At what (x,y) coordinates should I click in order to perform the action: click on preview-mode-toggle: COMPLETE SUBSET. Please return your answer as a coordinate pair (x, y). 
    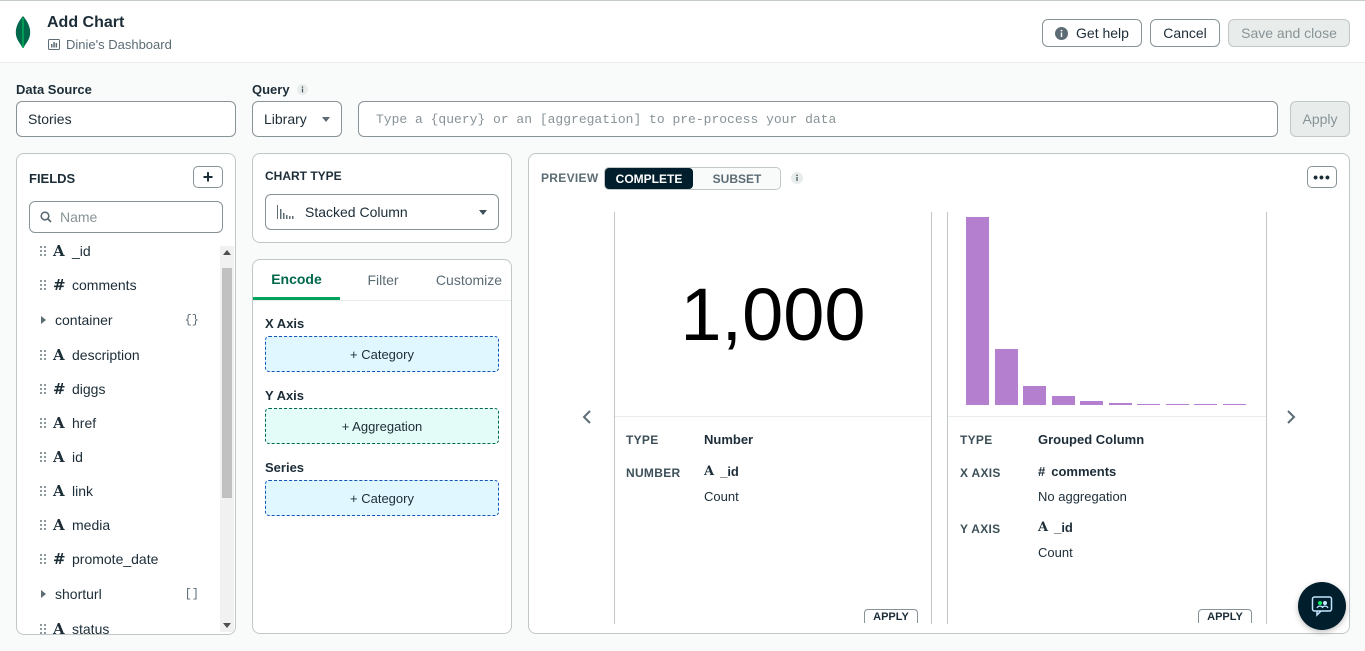
    Looking at the image, I should click on (692, 178).